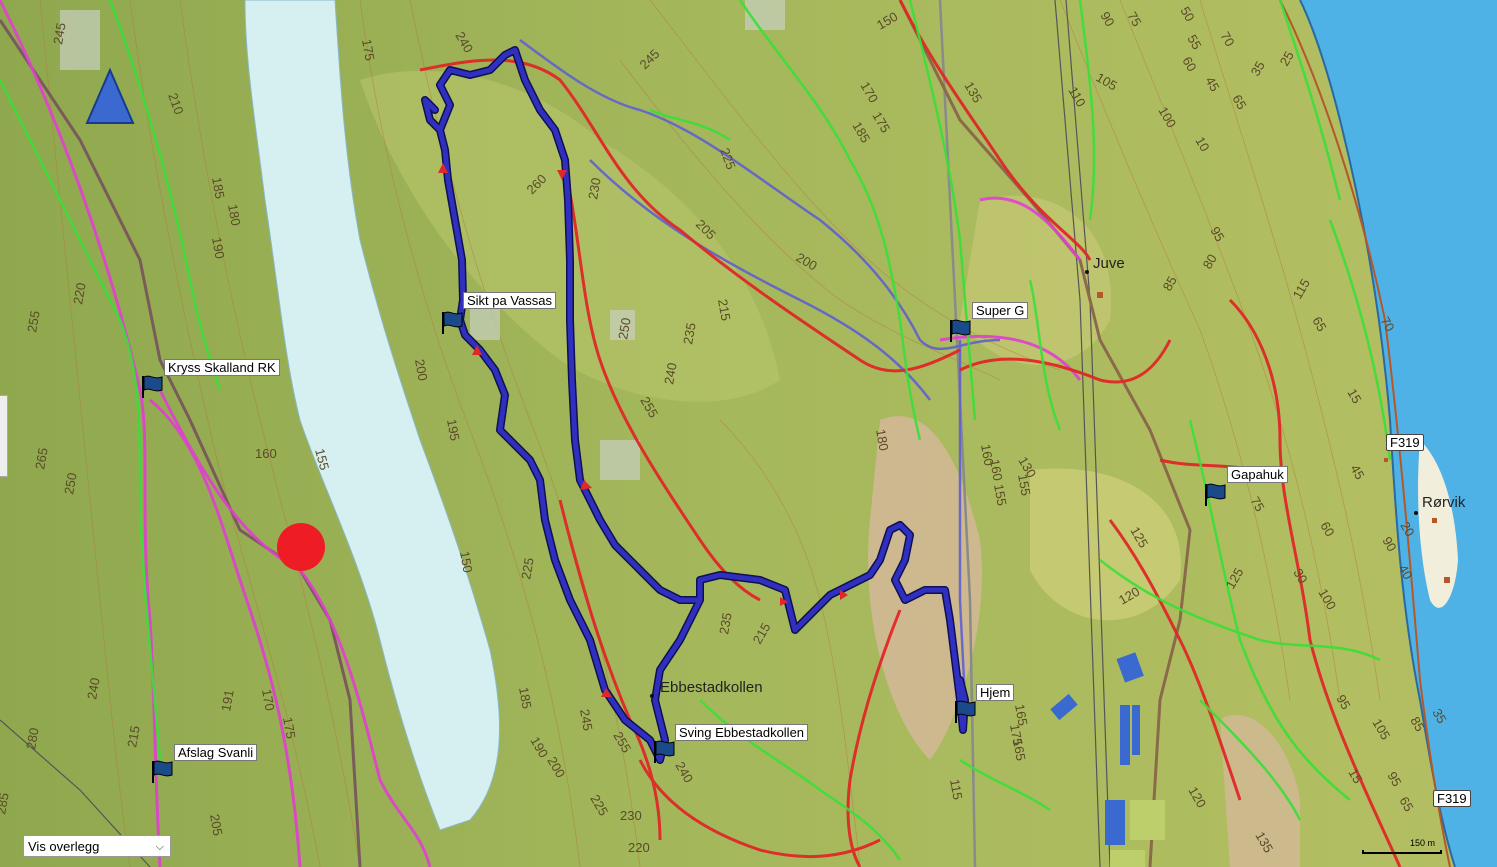 This screenshot has height=867, width=1497. I want to click on place-name: Rørvik, so click(1443, 502).